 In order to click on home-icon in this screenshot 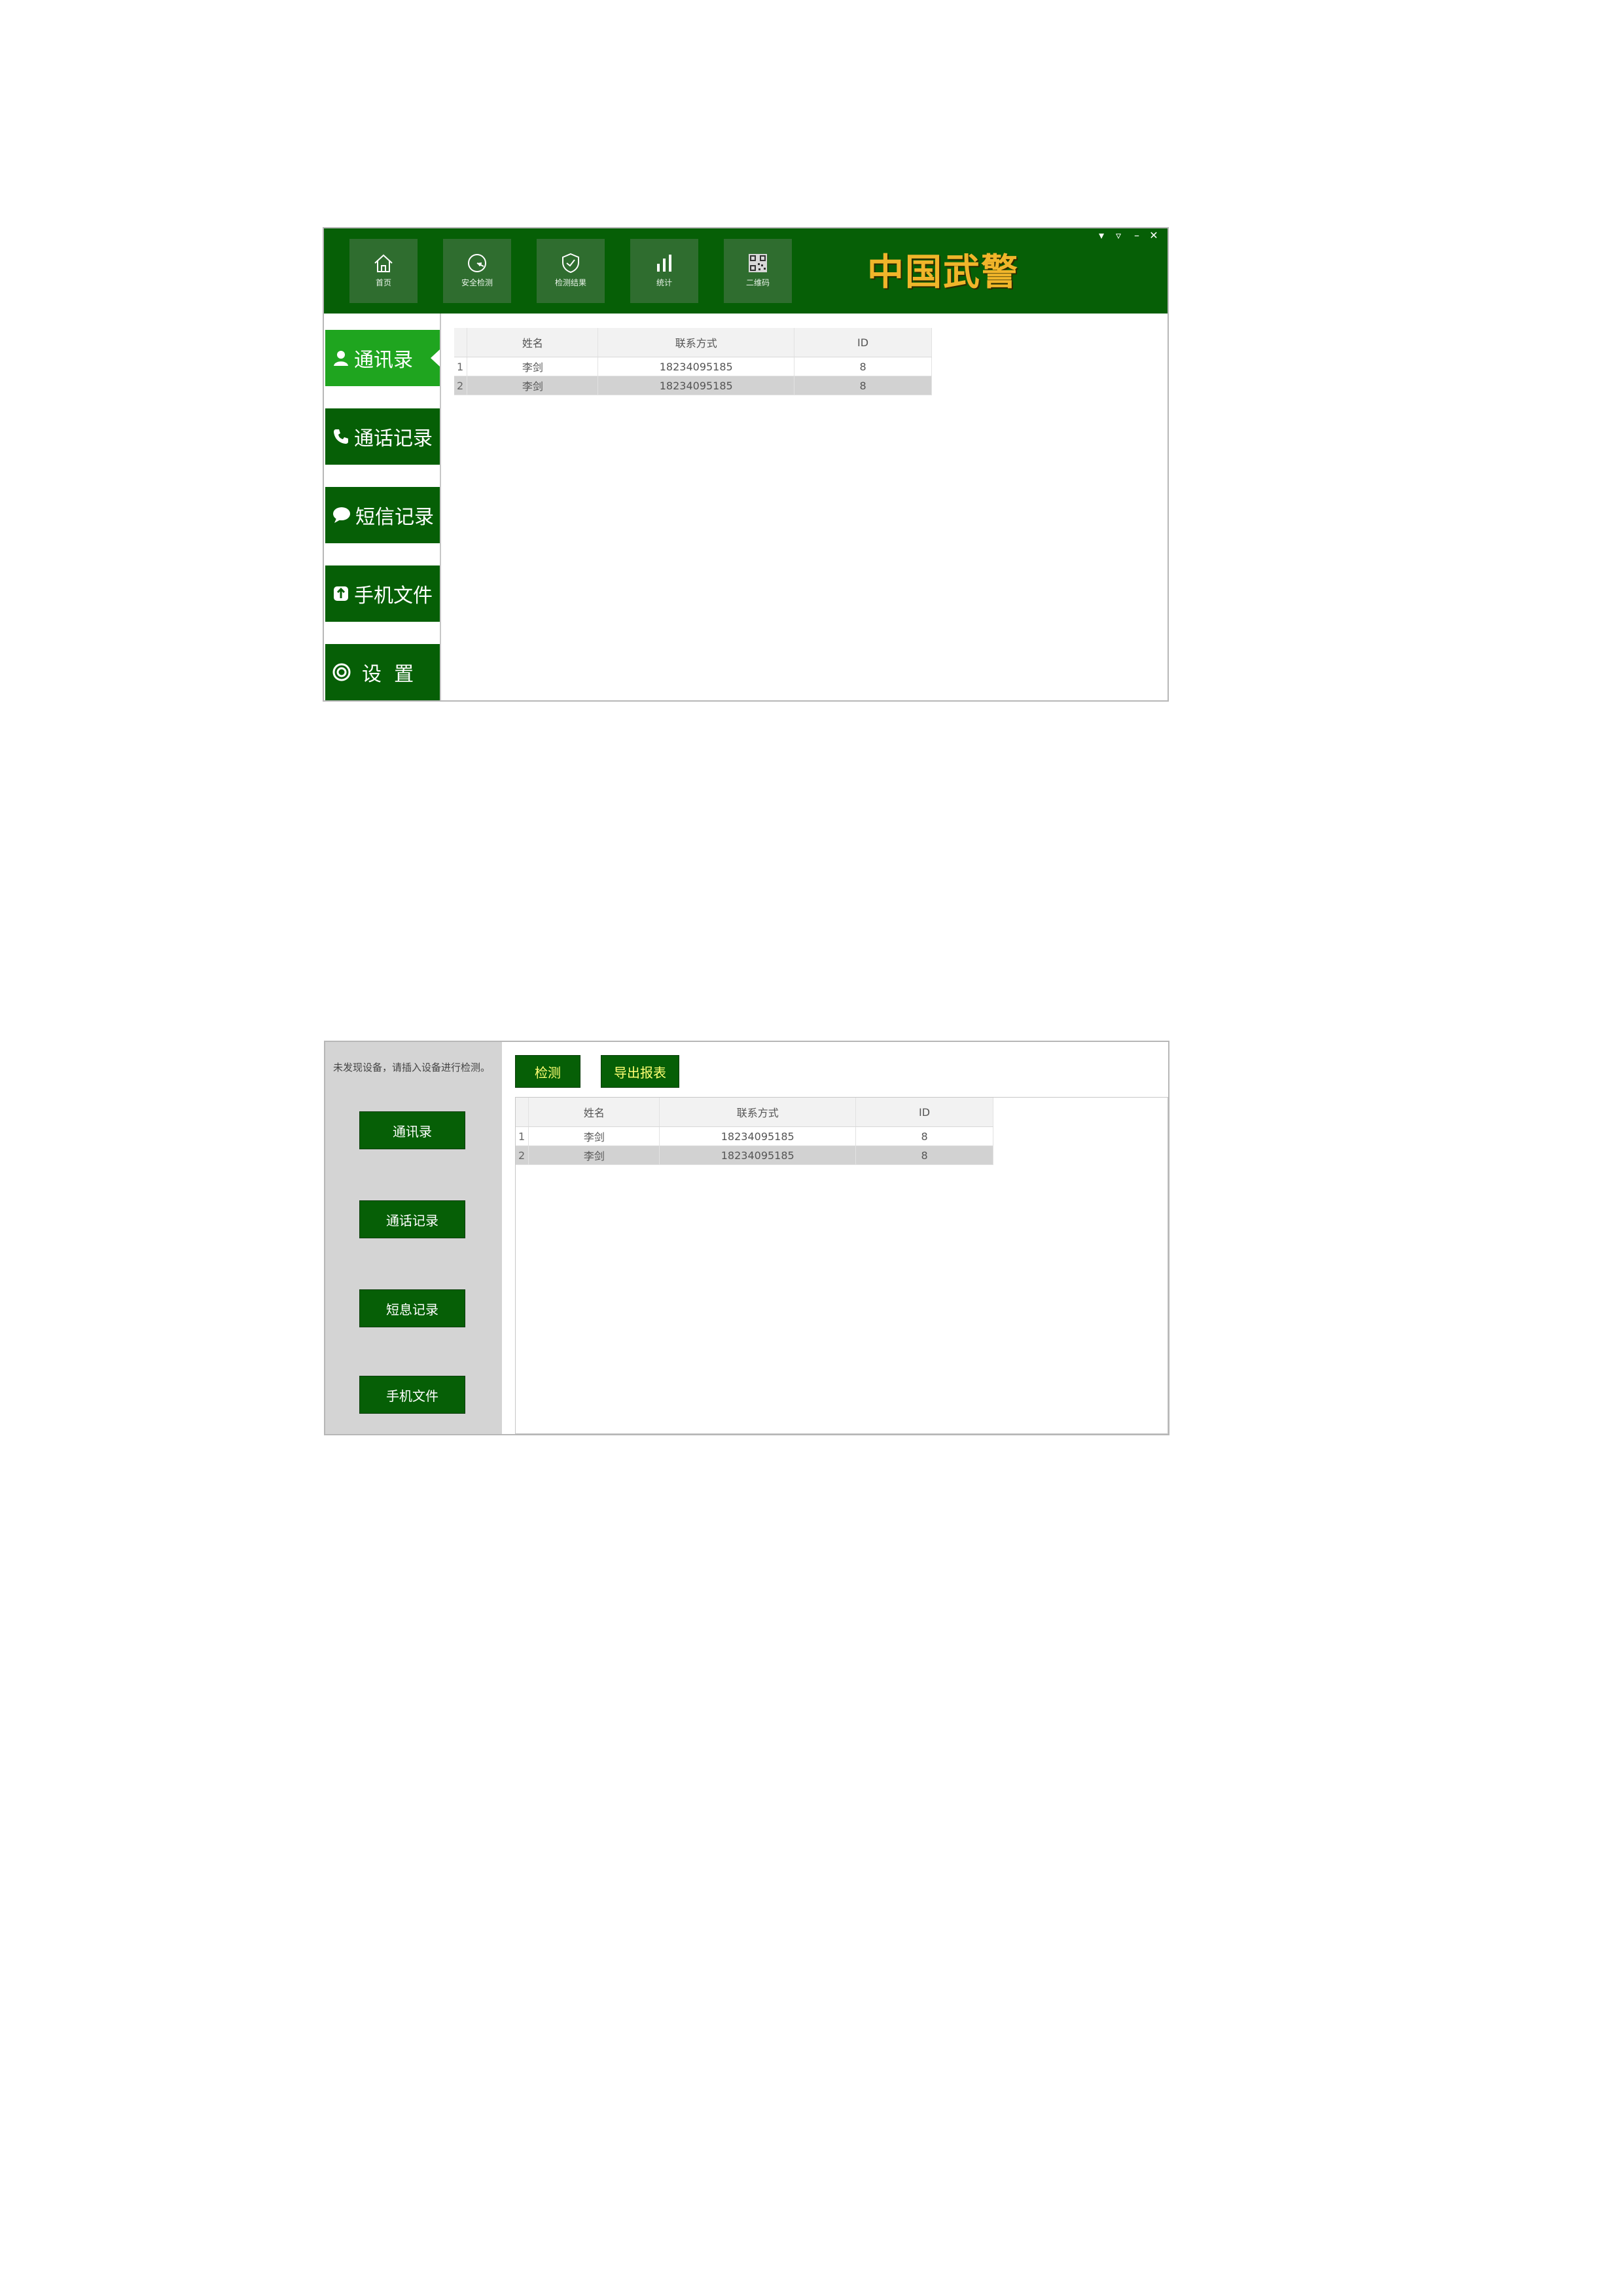, I will do `click(384, 263)`.